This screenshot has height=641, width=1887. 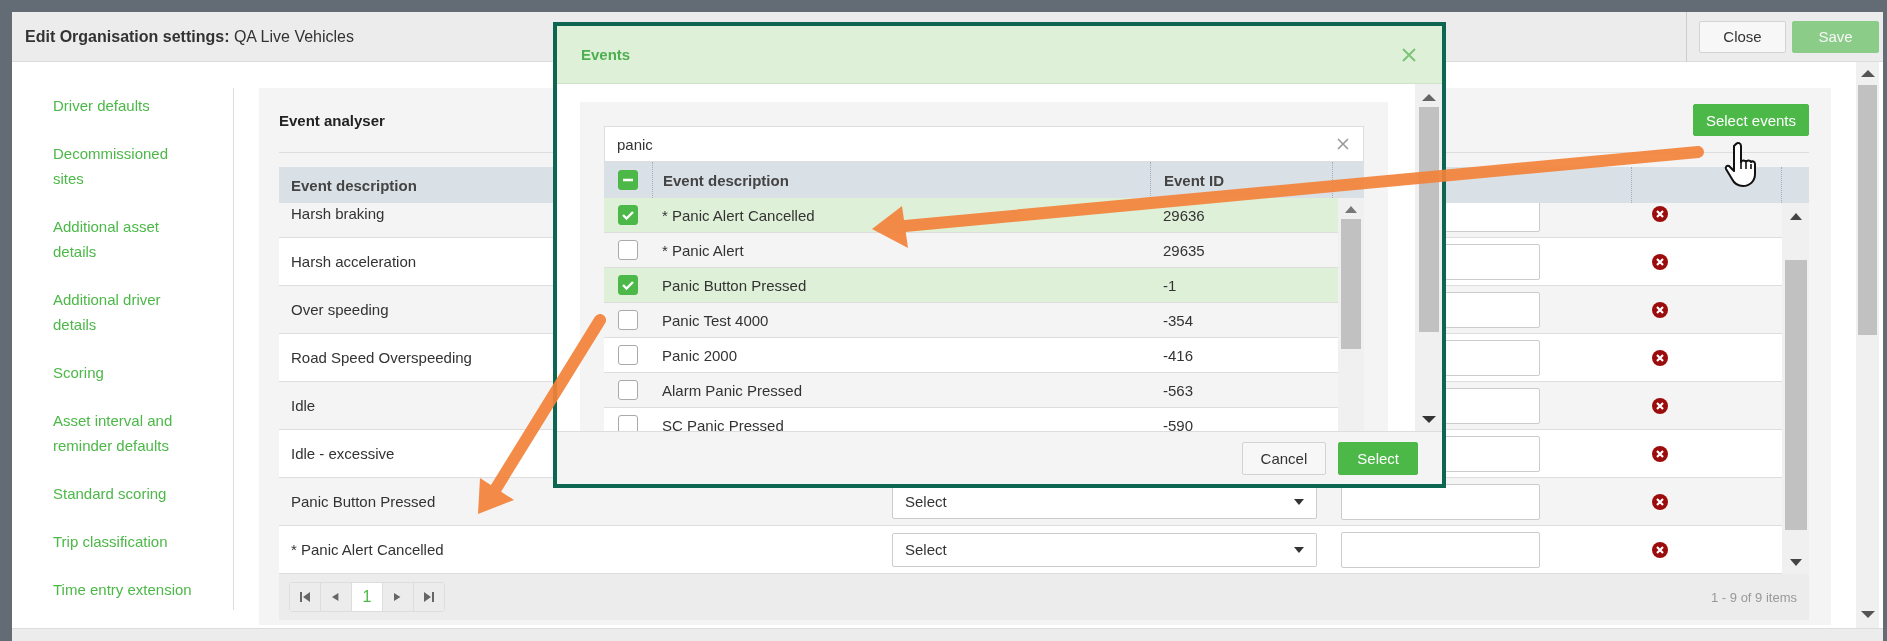 I want to click on table-cell-text: -590, so click(x=1178, y=423).